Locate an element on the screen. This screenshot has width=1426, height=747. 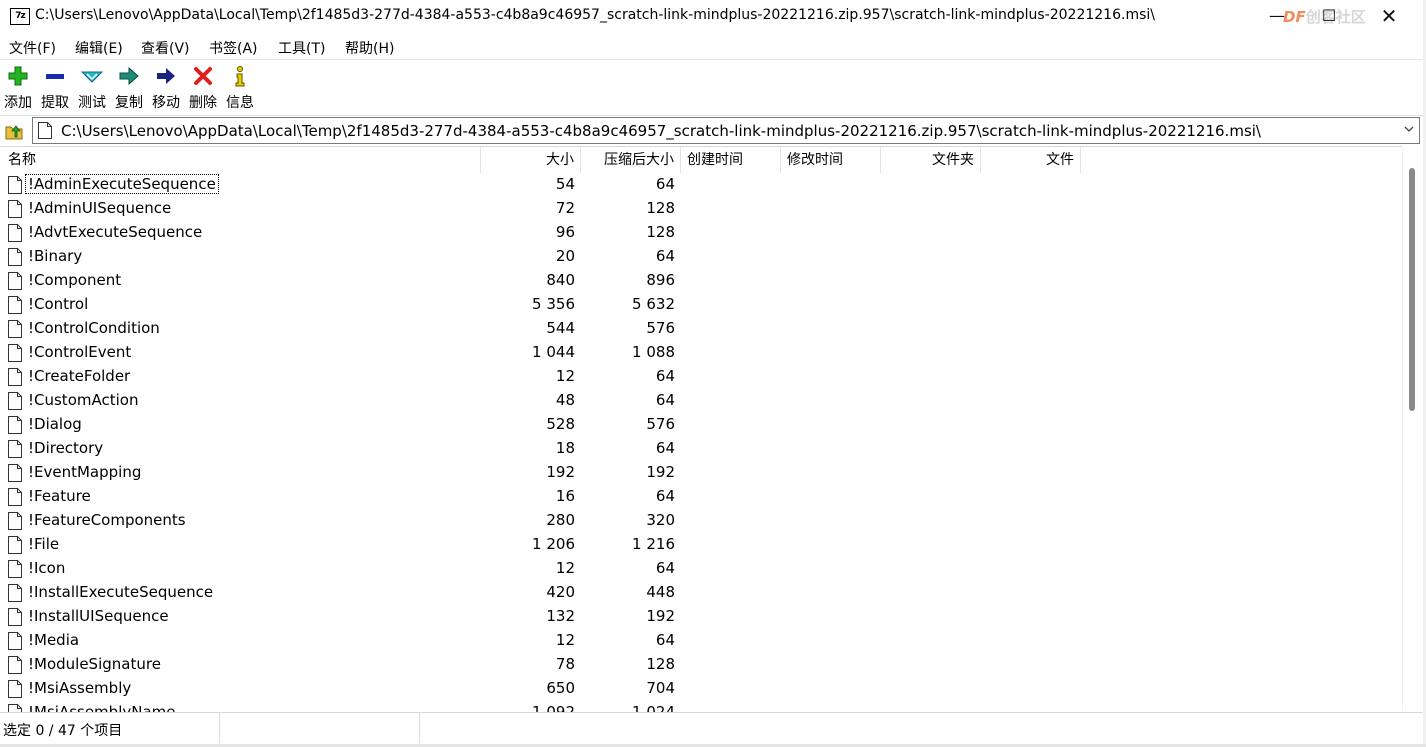
table-row: !Icon 12 64 is located at coordinates (701, 569).